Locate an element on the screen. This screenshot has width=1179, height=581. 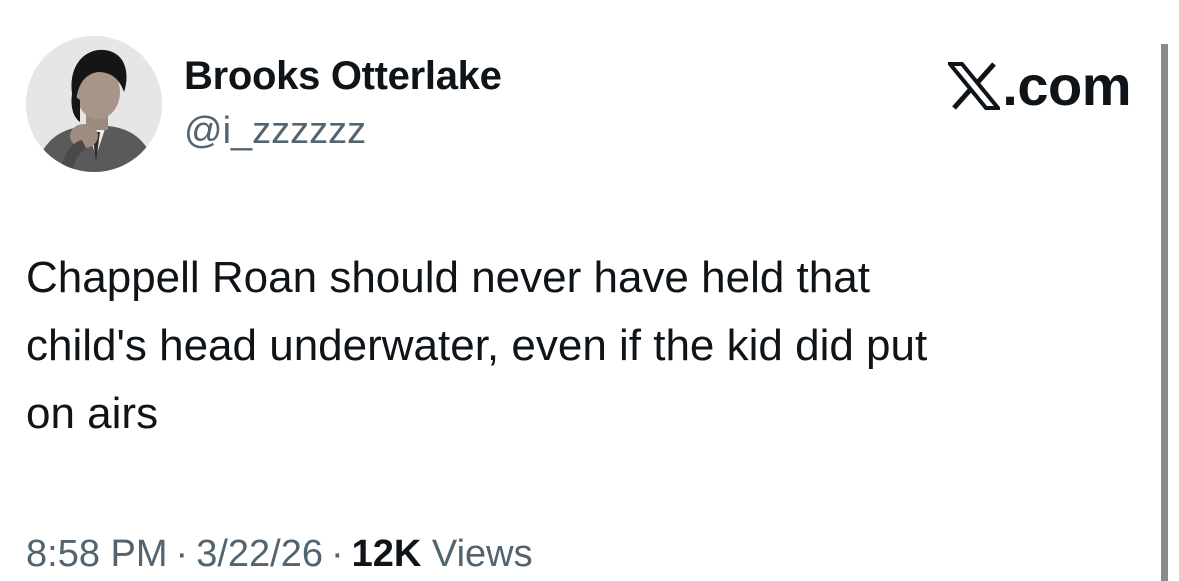
avatar-image is located at coordinates (94, 104).